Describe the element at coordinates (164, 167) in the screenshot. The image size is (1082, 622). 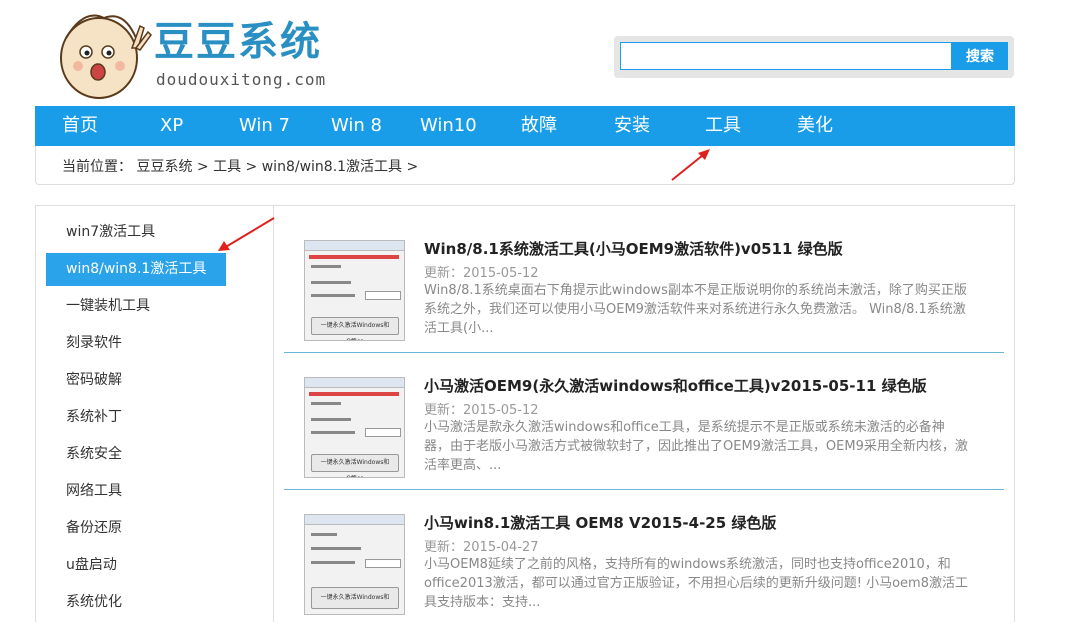
I see `breadcrumb-home: 豆豆系统` at that location.